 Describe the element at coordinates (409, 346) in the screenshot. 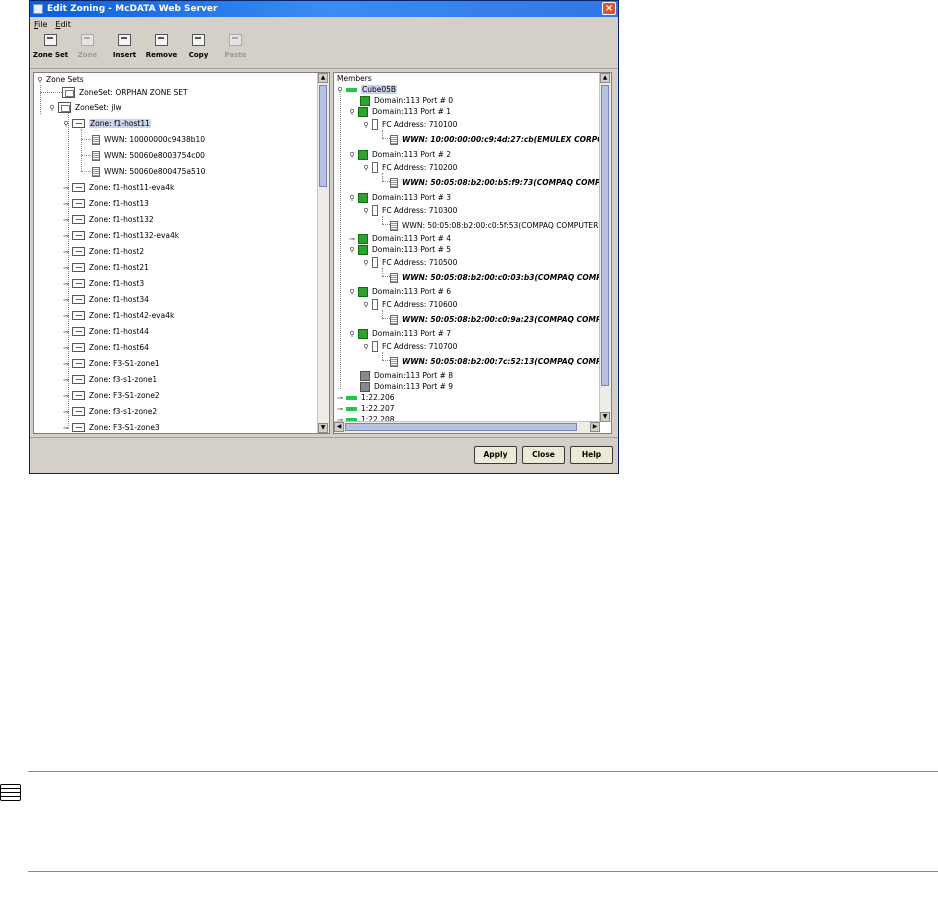

I see `tree-item-fc: ⚲ FC Address: 710700` at that location.